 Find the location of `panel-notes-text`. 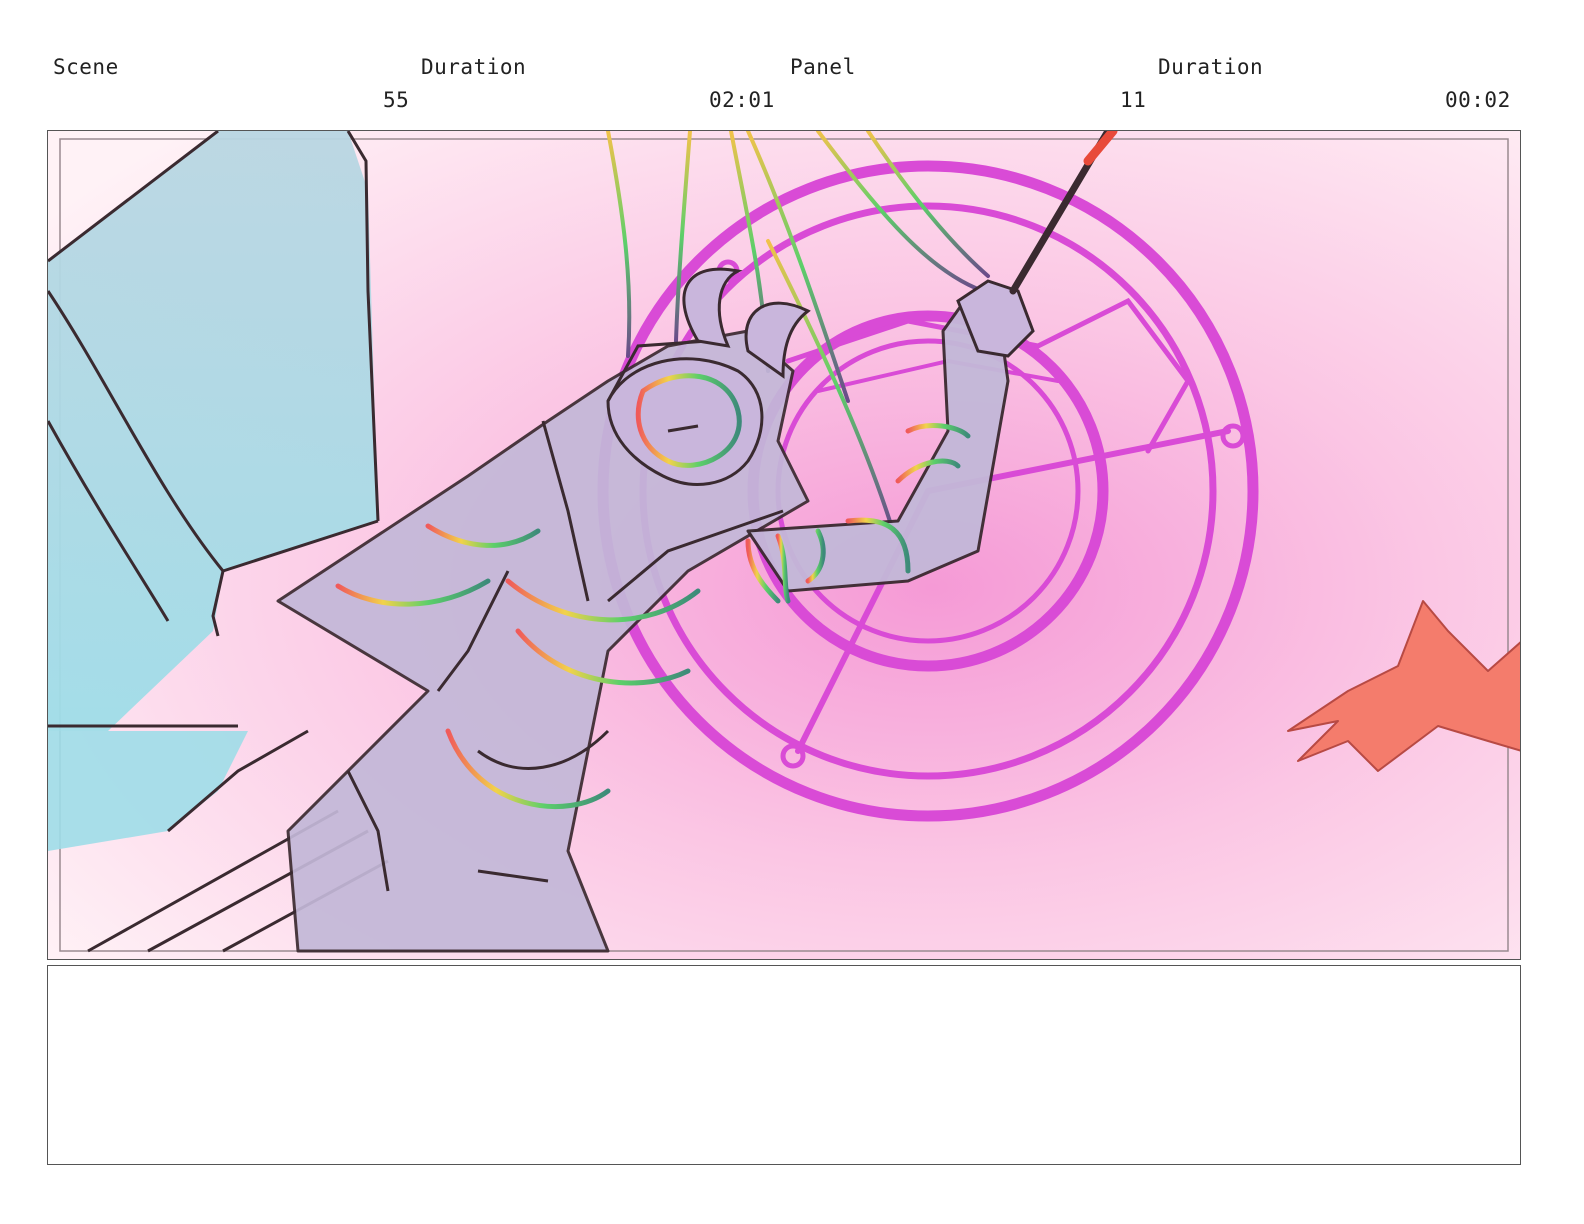

panel-notes-text is located at coordinates (784, 978).